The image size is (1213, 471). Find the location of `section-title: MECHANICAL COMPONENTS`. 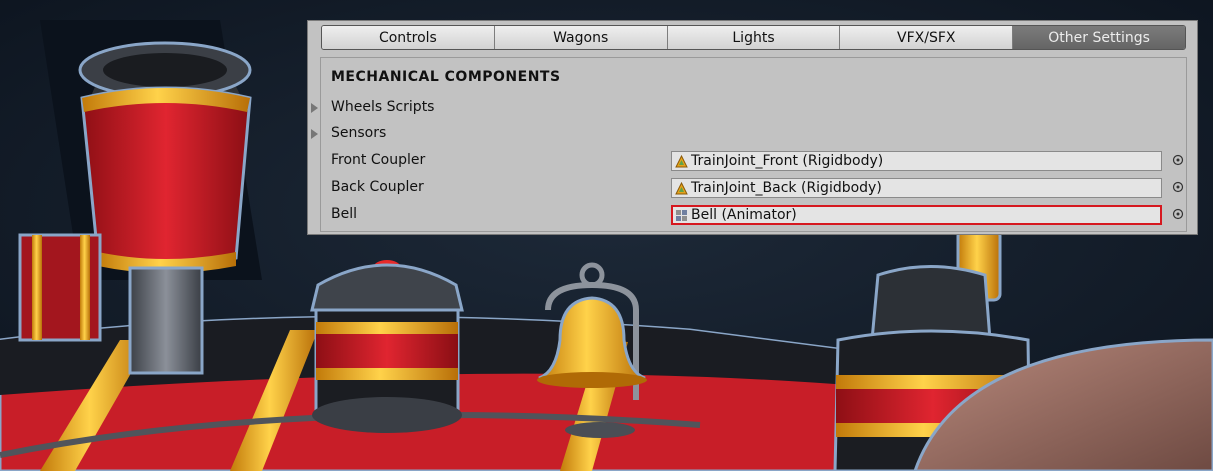

section-title: MECHANICAL COMPONENTS is located at coordinates (446, 77).